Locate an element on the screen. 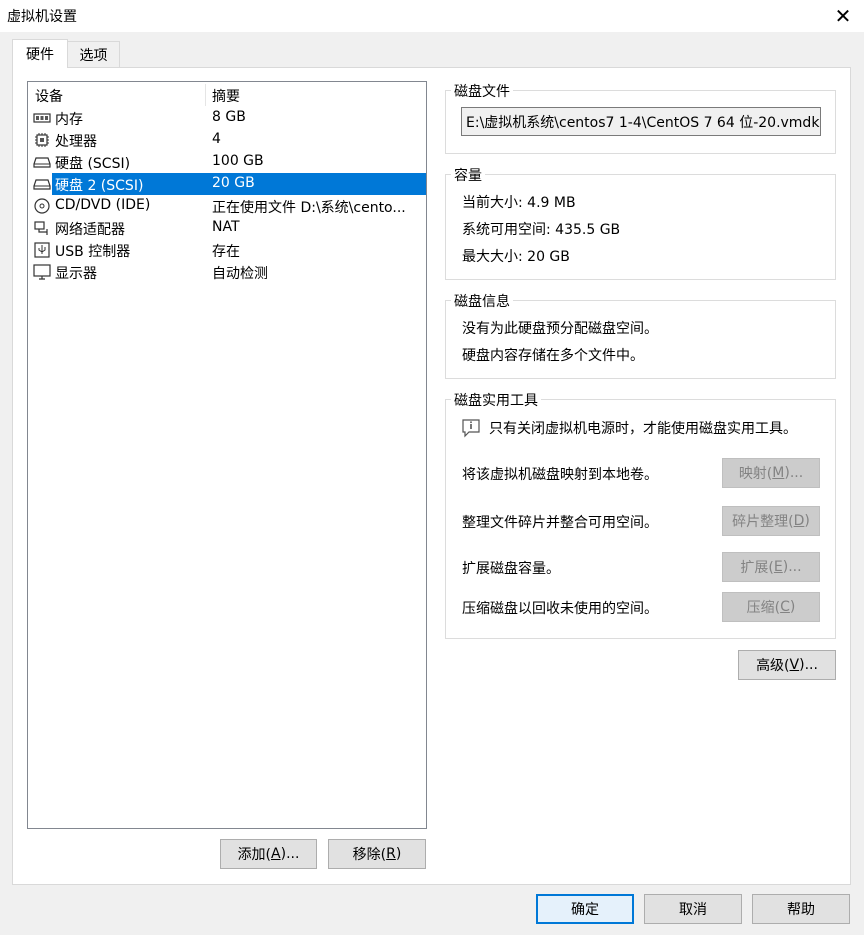  compact-button: 压缩(C) is located at coordinates (771, 607).